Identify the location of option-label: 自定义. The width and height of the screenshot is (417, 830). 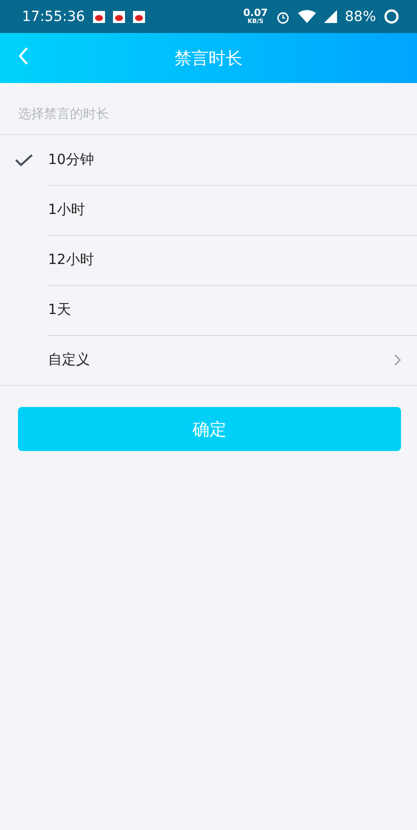
(69, 359).